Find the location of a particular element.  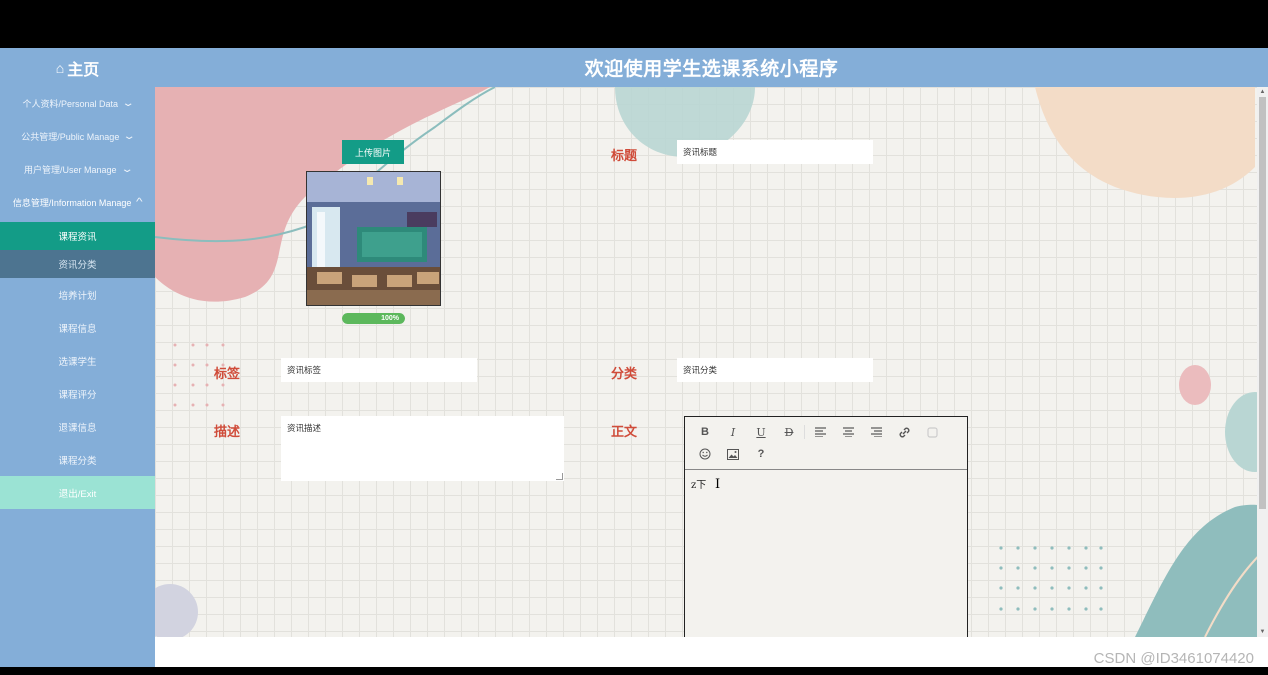

home-link: ⌂ 主页 is located at coordinates (77, 67).